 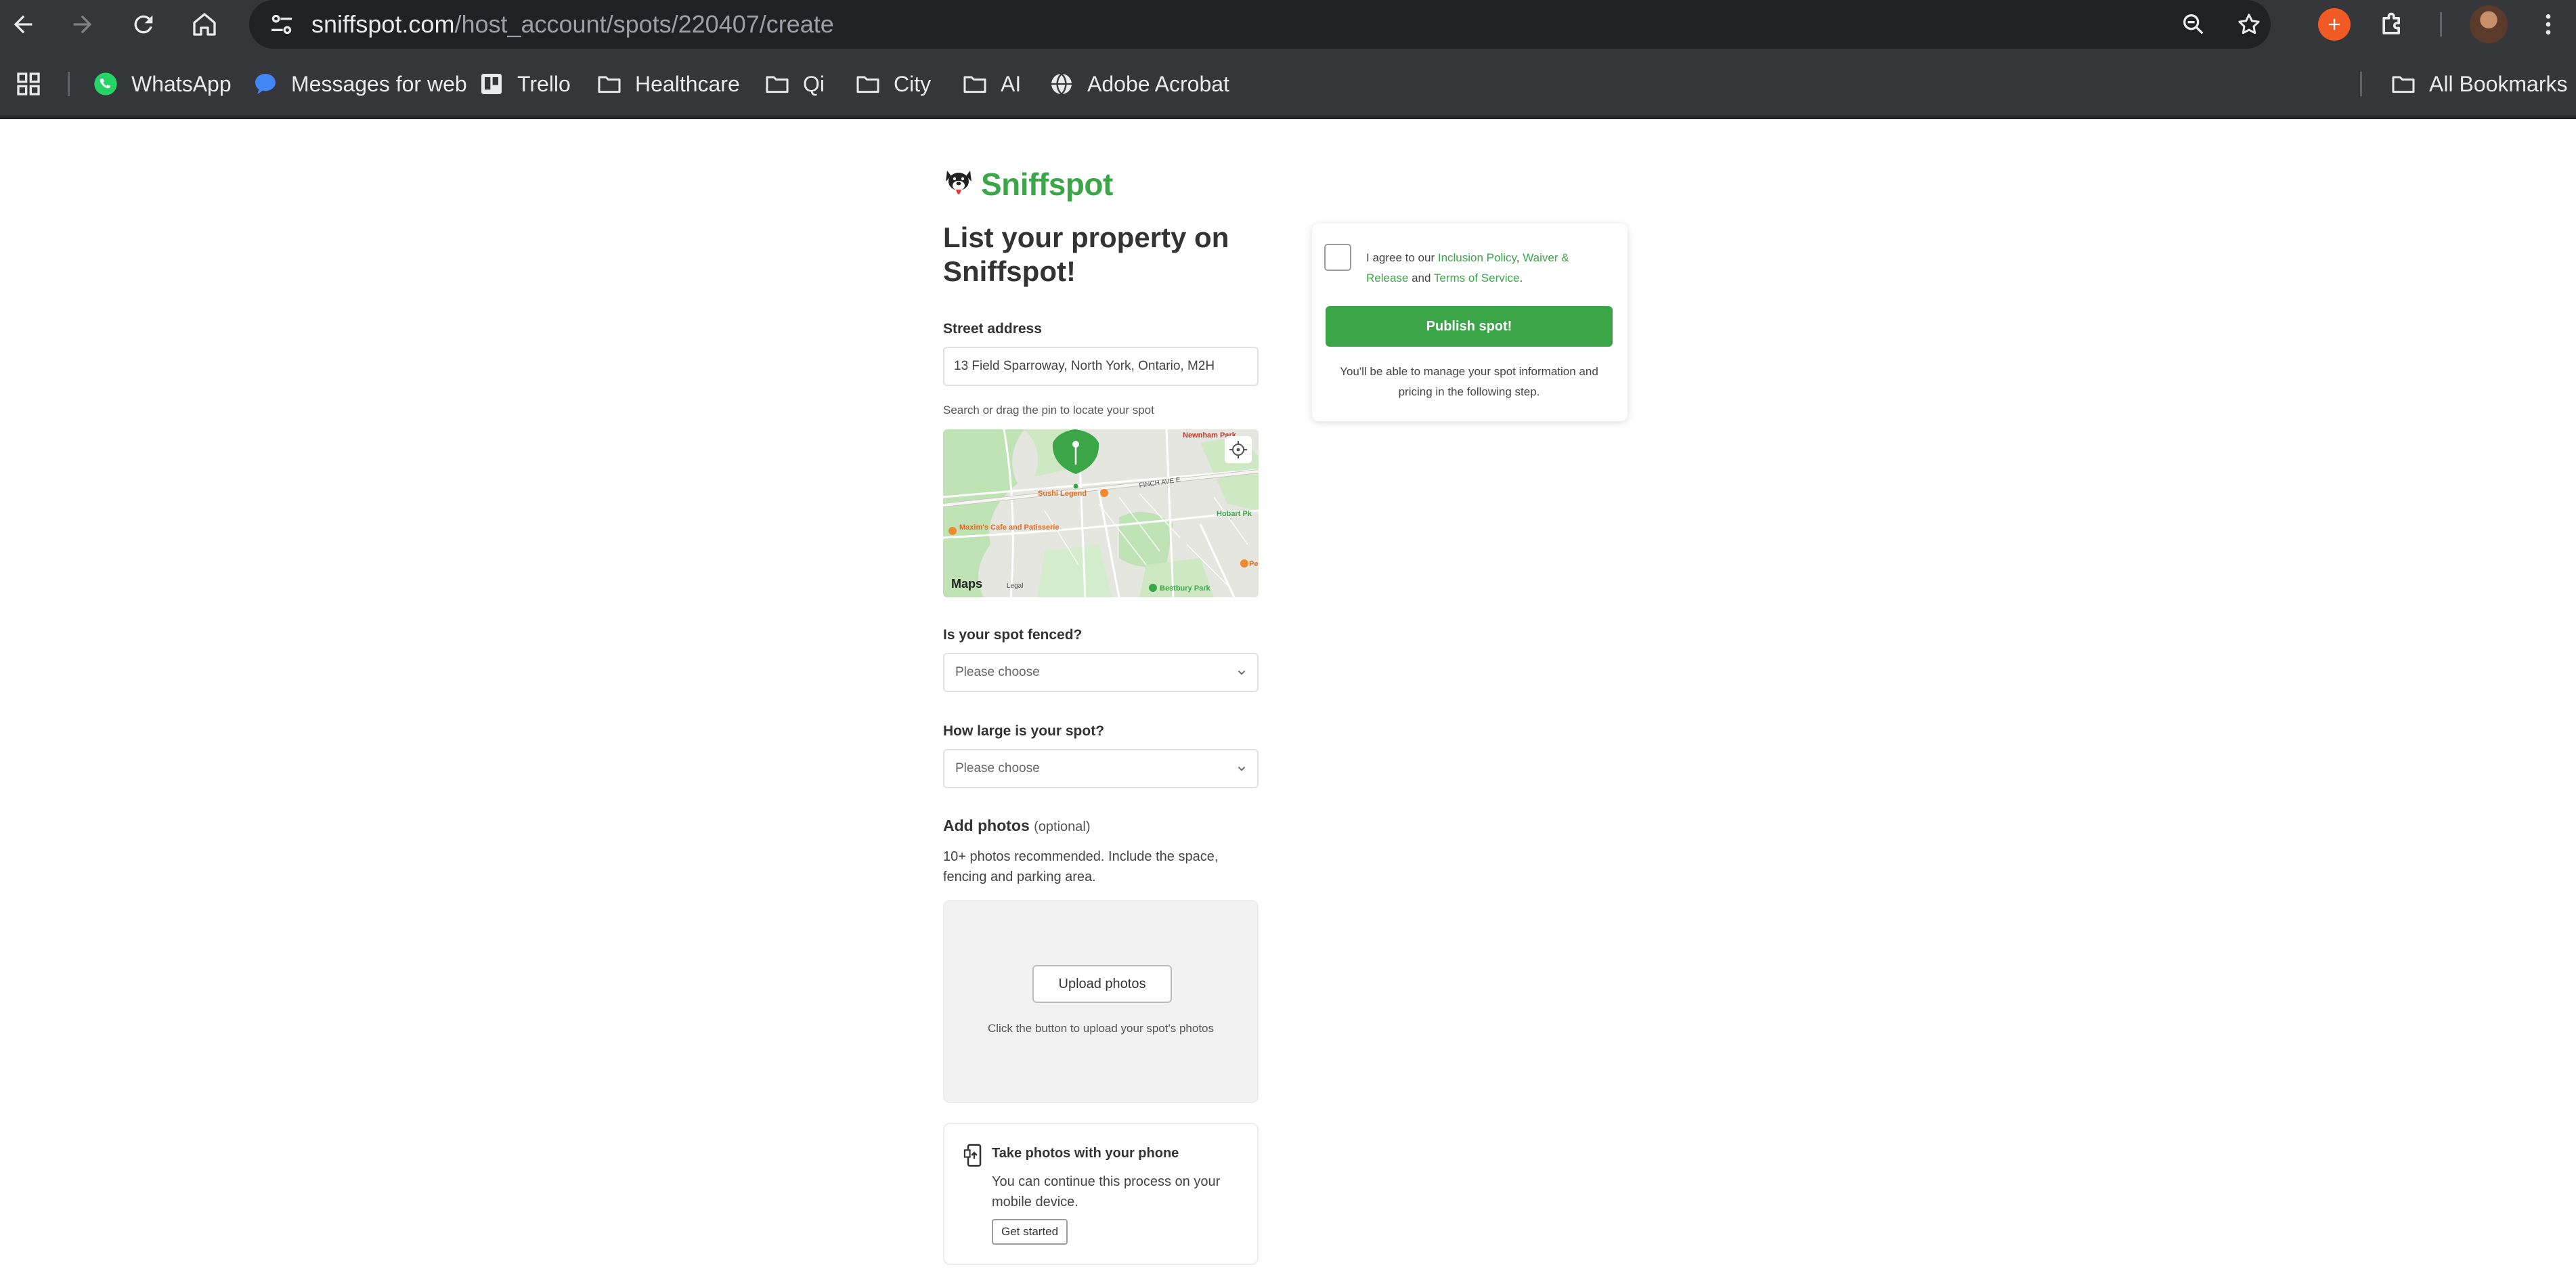 What do you see at coordinates (2193, 24) in the screenshot?
I see `zoom-icon` at bounding box center [2193, 24].